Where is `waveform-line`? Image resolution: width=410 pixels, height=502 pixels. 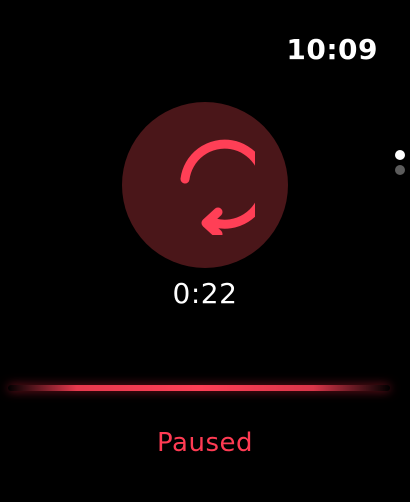 waveform-line is located at coordinates (199, 388).